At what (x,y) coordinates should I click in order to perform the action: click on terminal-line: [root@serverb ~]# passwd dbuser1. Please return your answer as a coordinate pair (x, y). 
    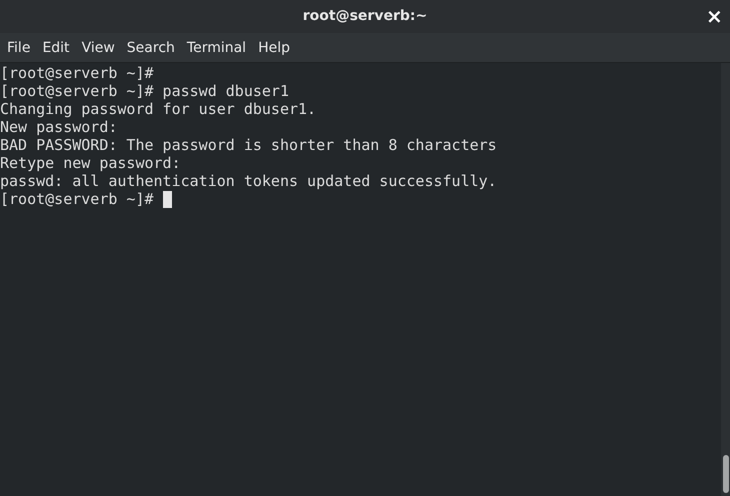
    Looking at the image, I should click on (144, 91).